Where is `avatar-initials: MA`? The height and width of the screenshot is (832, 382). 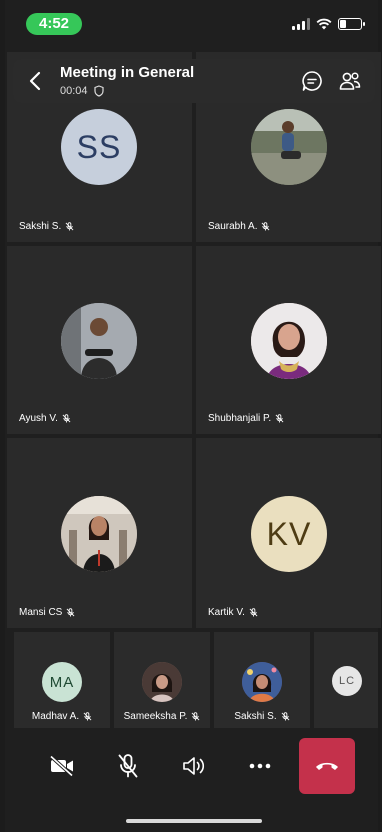
avatar-initials: MA is located at coordinates (62, 682).